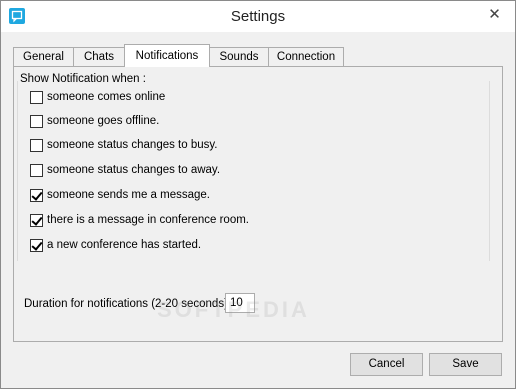 This screenshot has height=389, width=516. I want to click on option-label: someone comes online, so click(106, 97).